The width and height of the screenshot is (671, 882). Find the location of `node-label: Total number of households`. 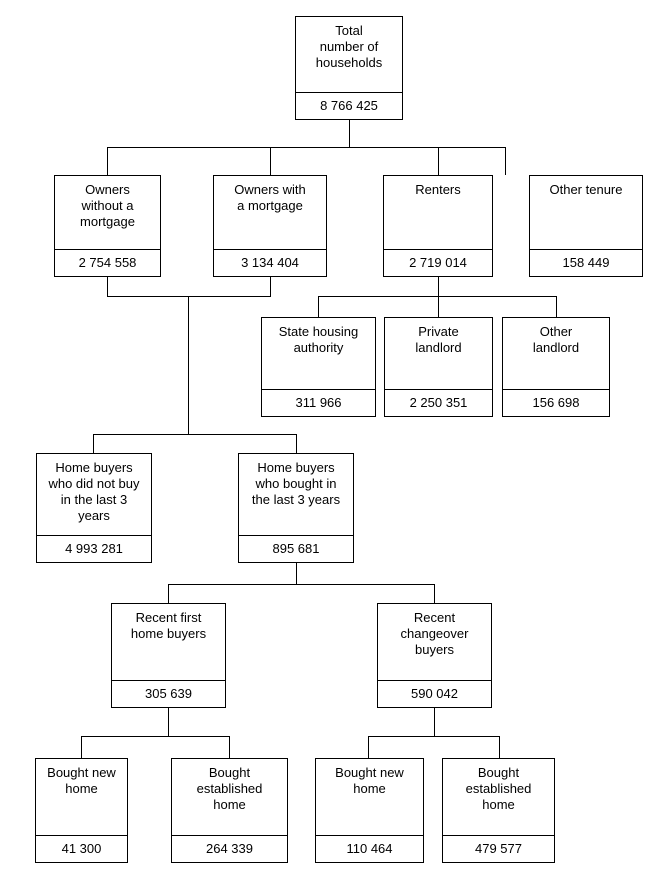

node-label: Total number of households is located at coordinates (349, 46).